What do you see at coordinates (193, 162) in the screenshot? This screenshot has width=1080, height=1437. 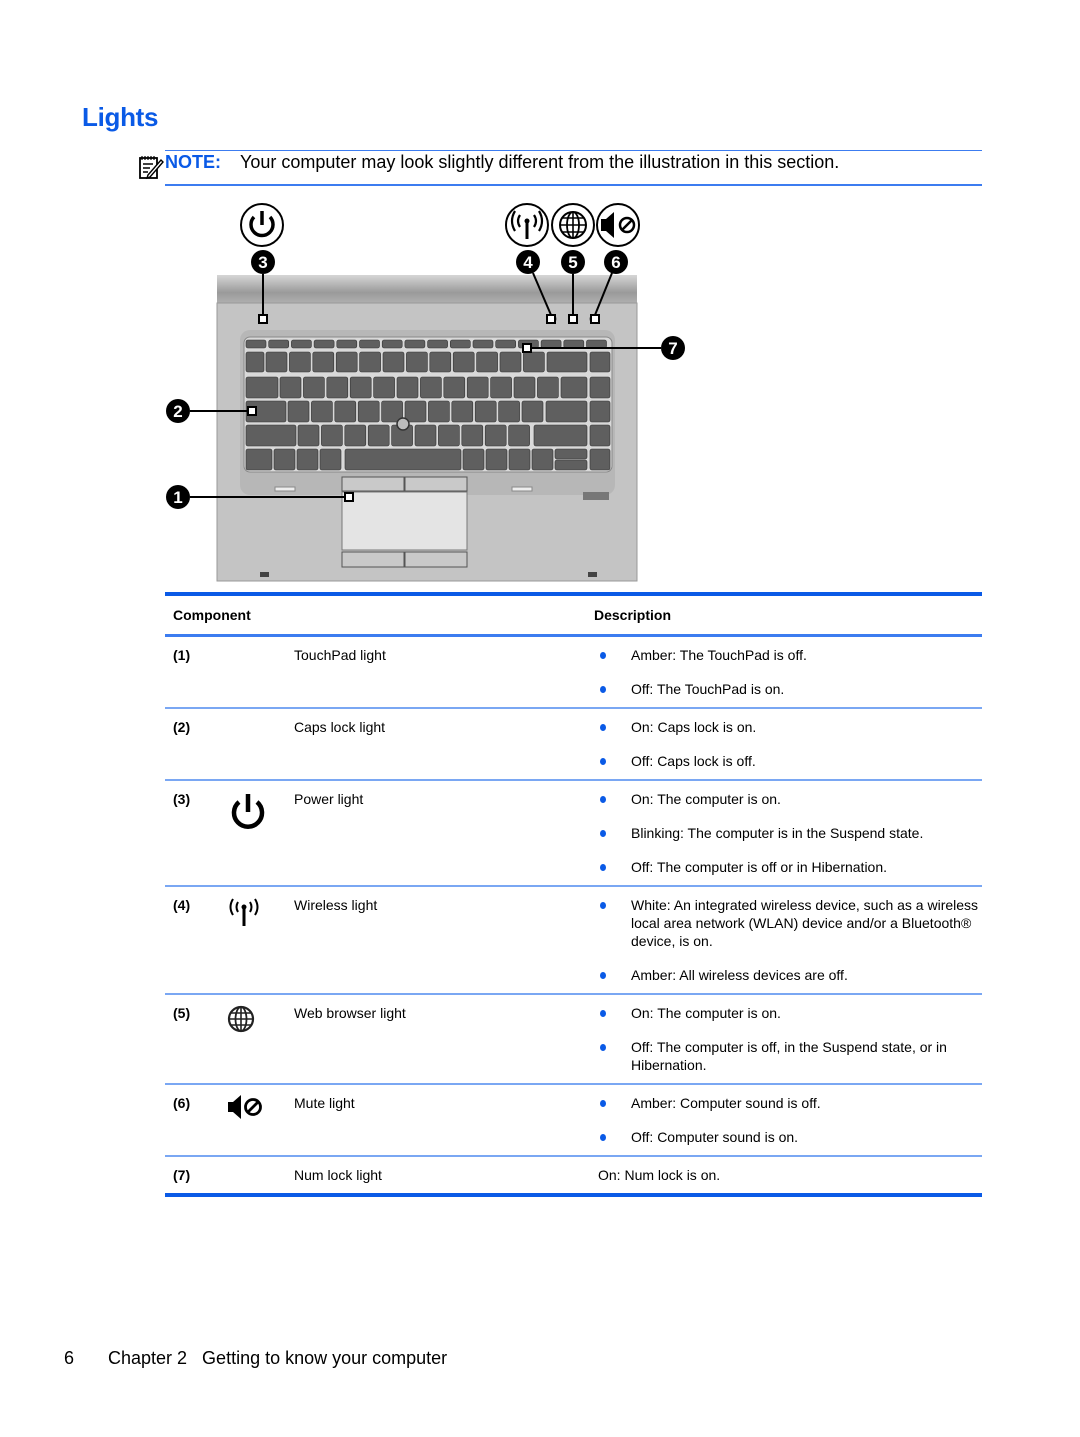 I see `note-label: NOTE:` at bounding box center [193, 162].